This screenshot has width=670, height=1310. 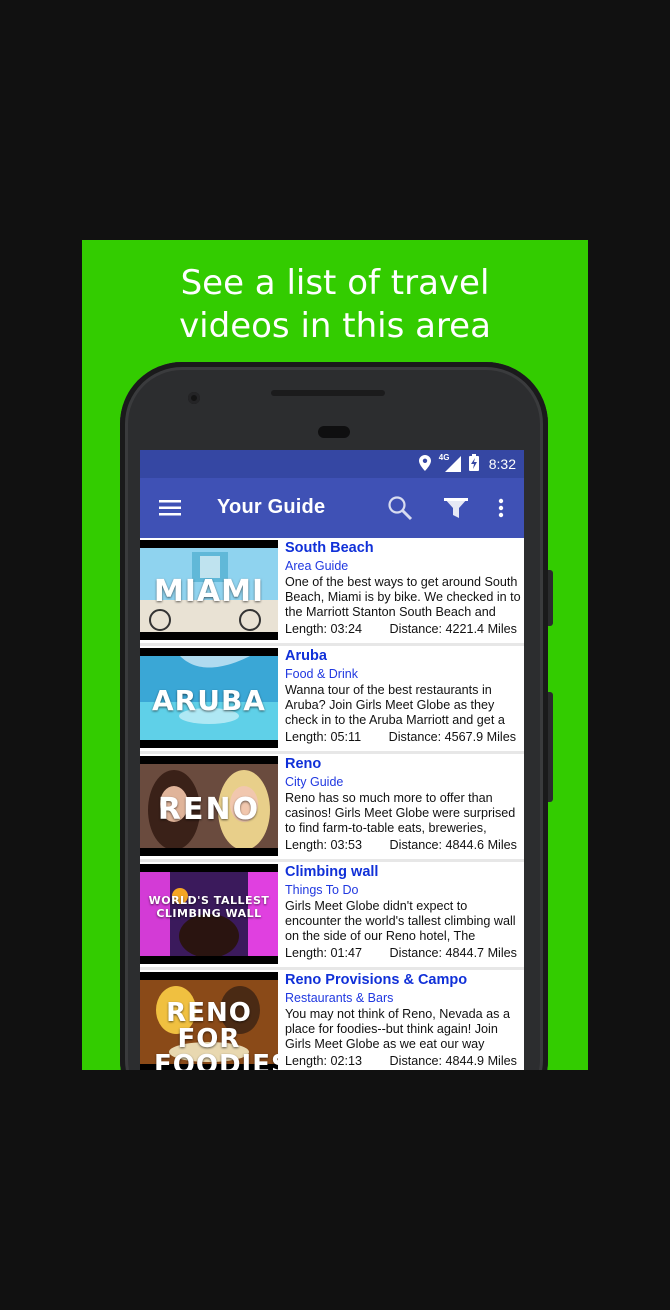 What do you see at coordinates (502, 464) in the screenshot?
I see `status-time: 8:32` at bounding box center [502, 464].